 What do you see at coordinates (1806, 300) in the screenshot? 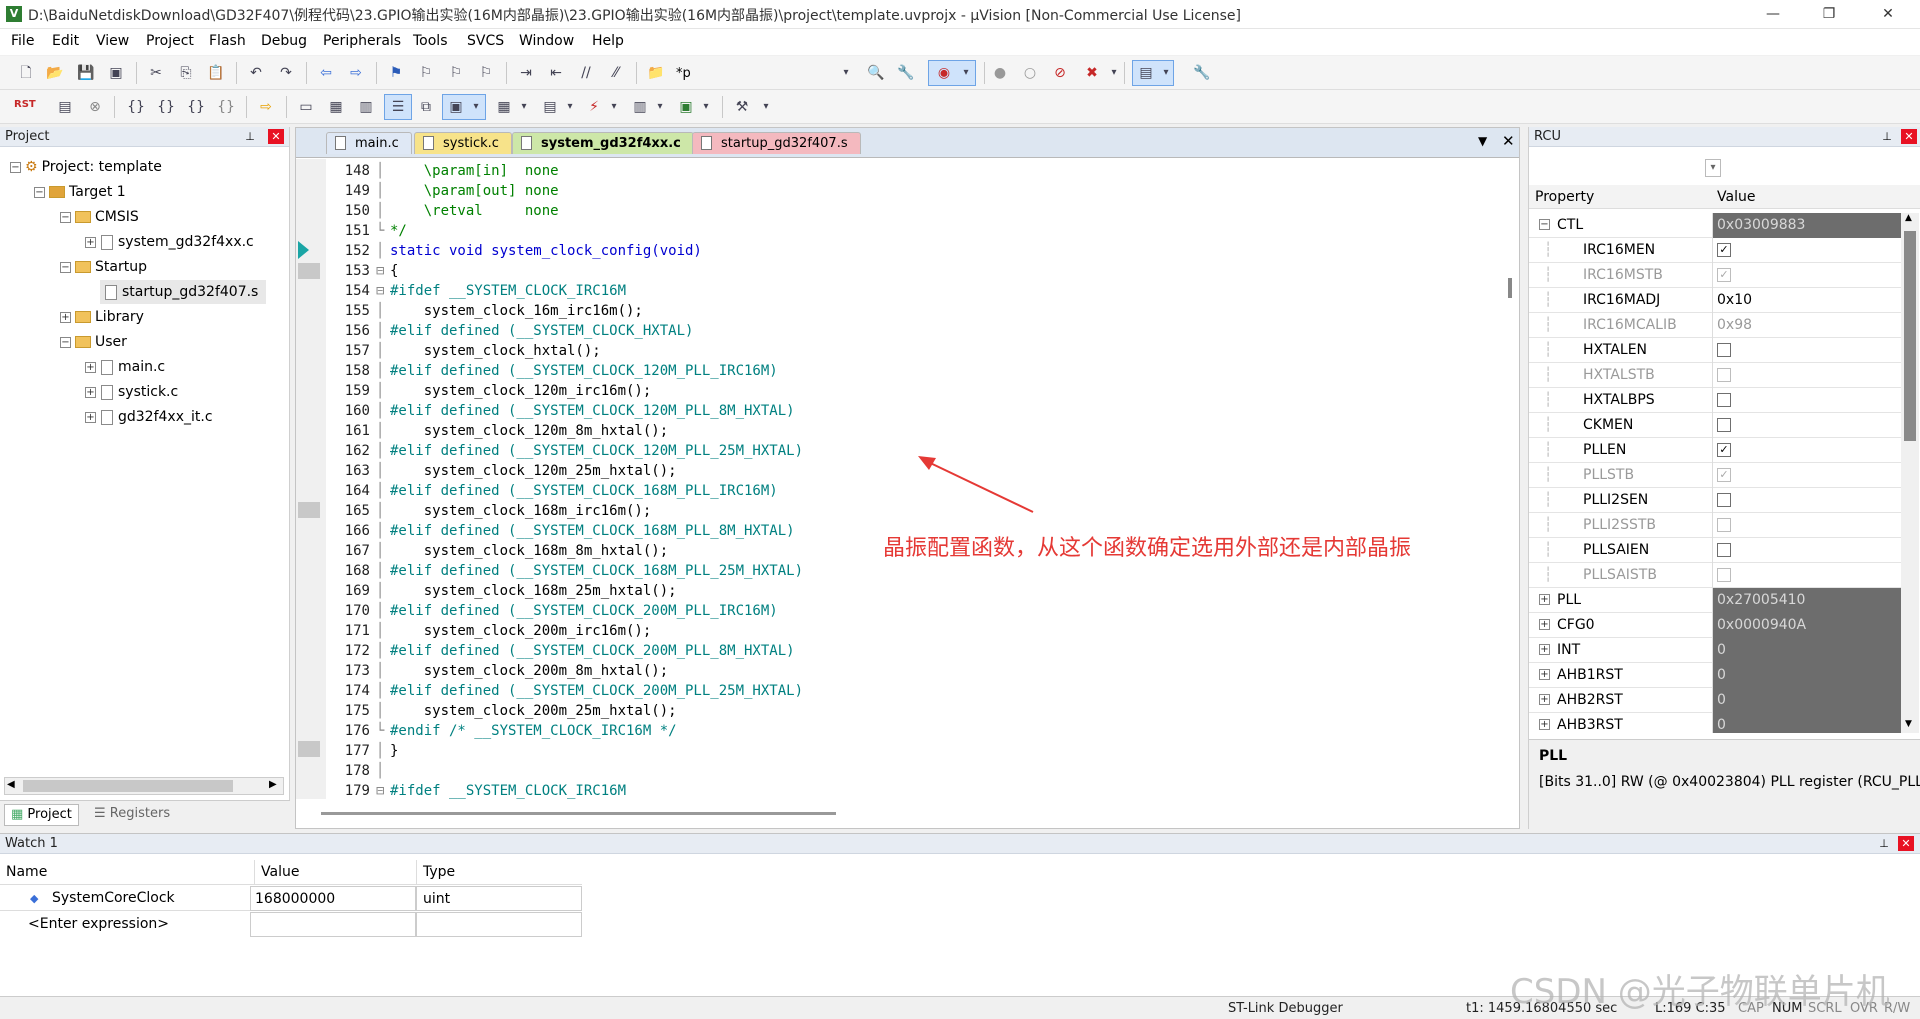
I see `field-value: 0x10` at bounding box center [1806, 300].